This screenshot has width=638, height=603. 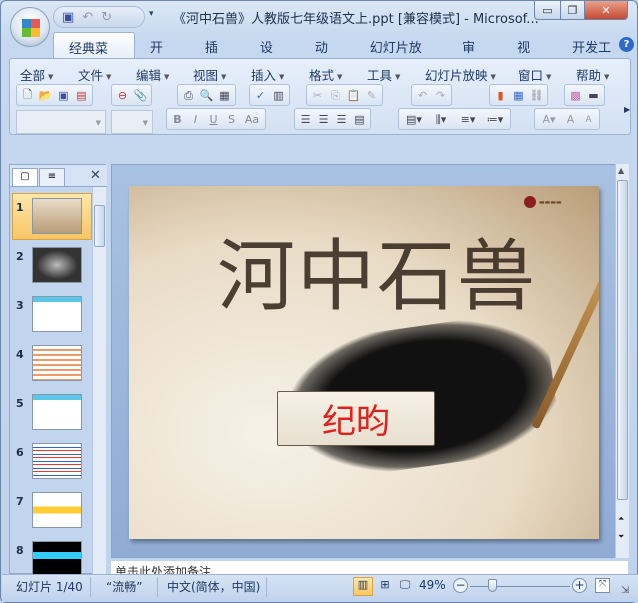 I want to click on grid-icon: ▦, so click(x=224, y=95).